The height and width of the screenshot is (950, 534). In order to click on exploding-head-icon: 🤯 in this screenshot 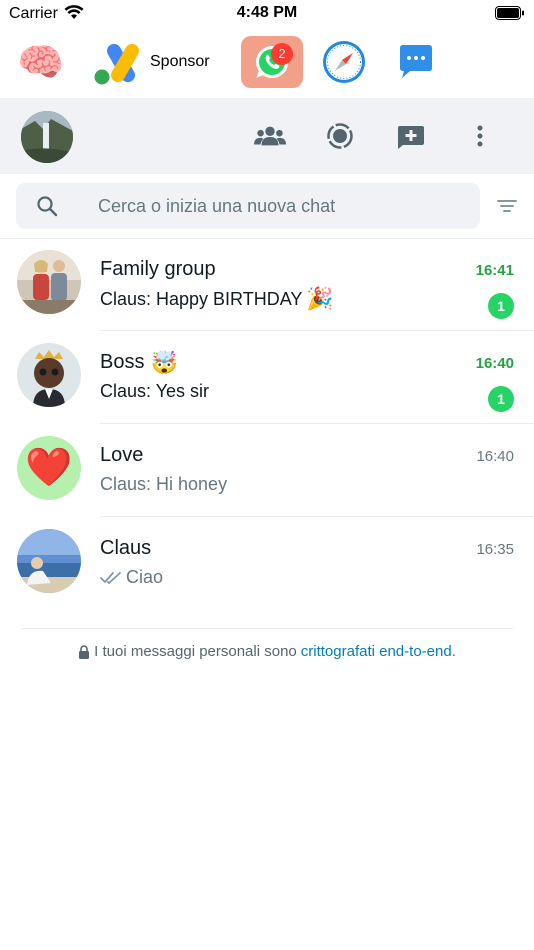, I will do `click(164, 362)`.